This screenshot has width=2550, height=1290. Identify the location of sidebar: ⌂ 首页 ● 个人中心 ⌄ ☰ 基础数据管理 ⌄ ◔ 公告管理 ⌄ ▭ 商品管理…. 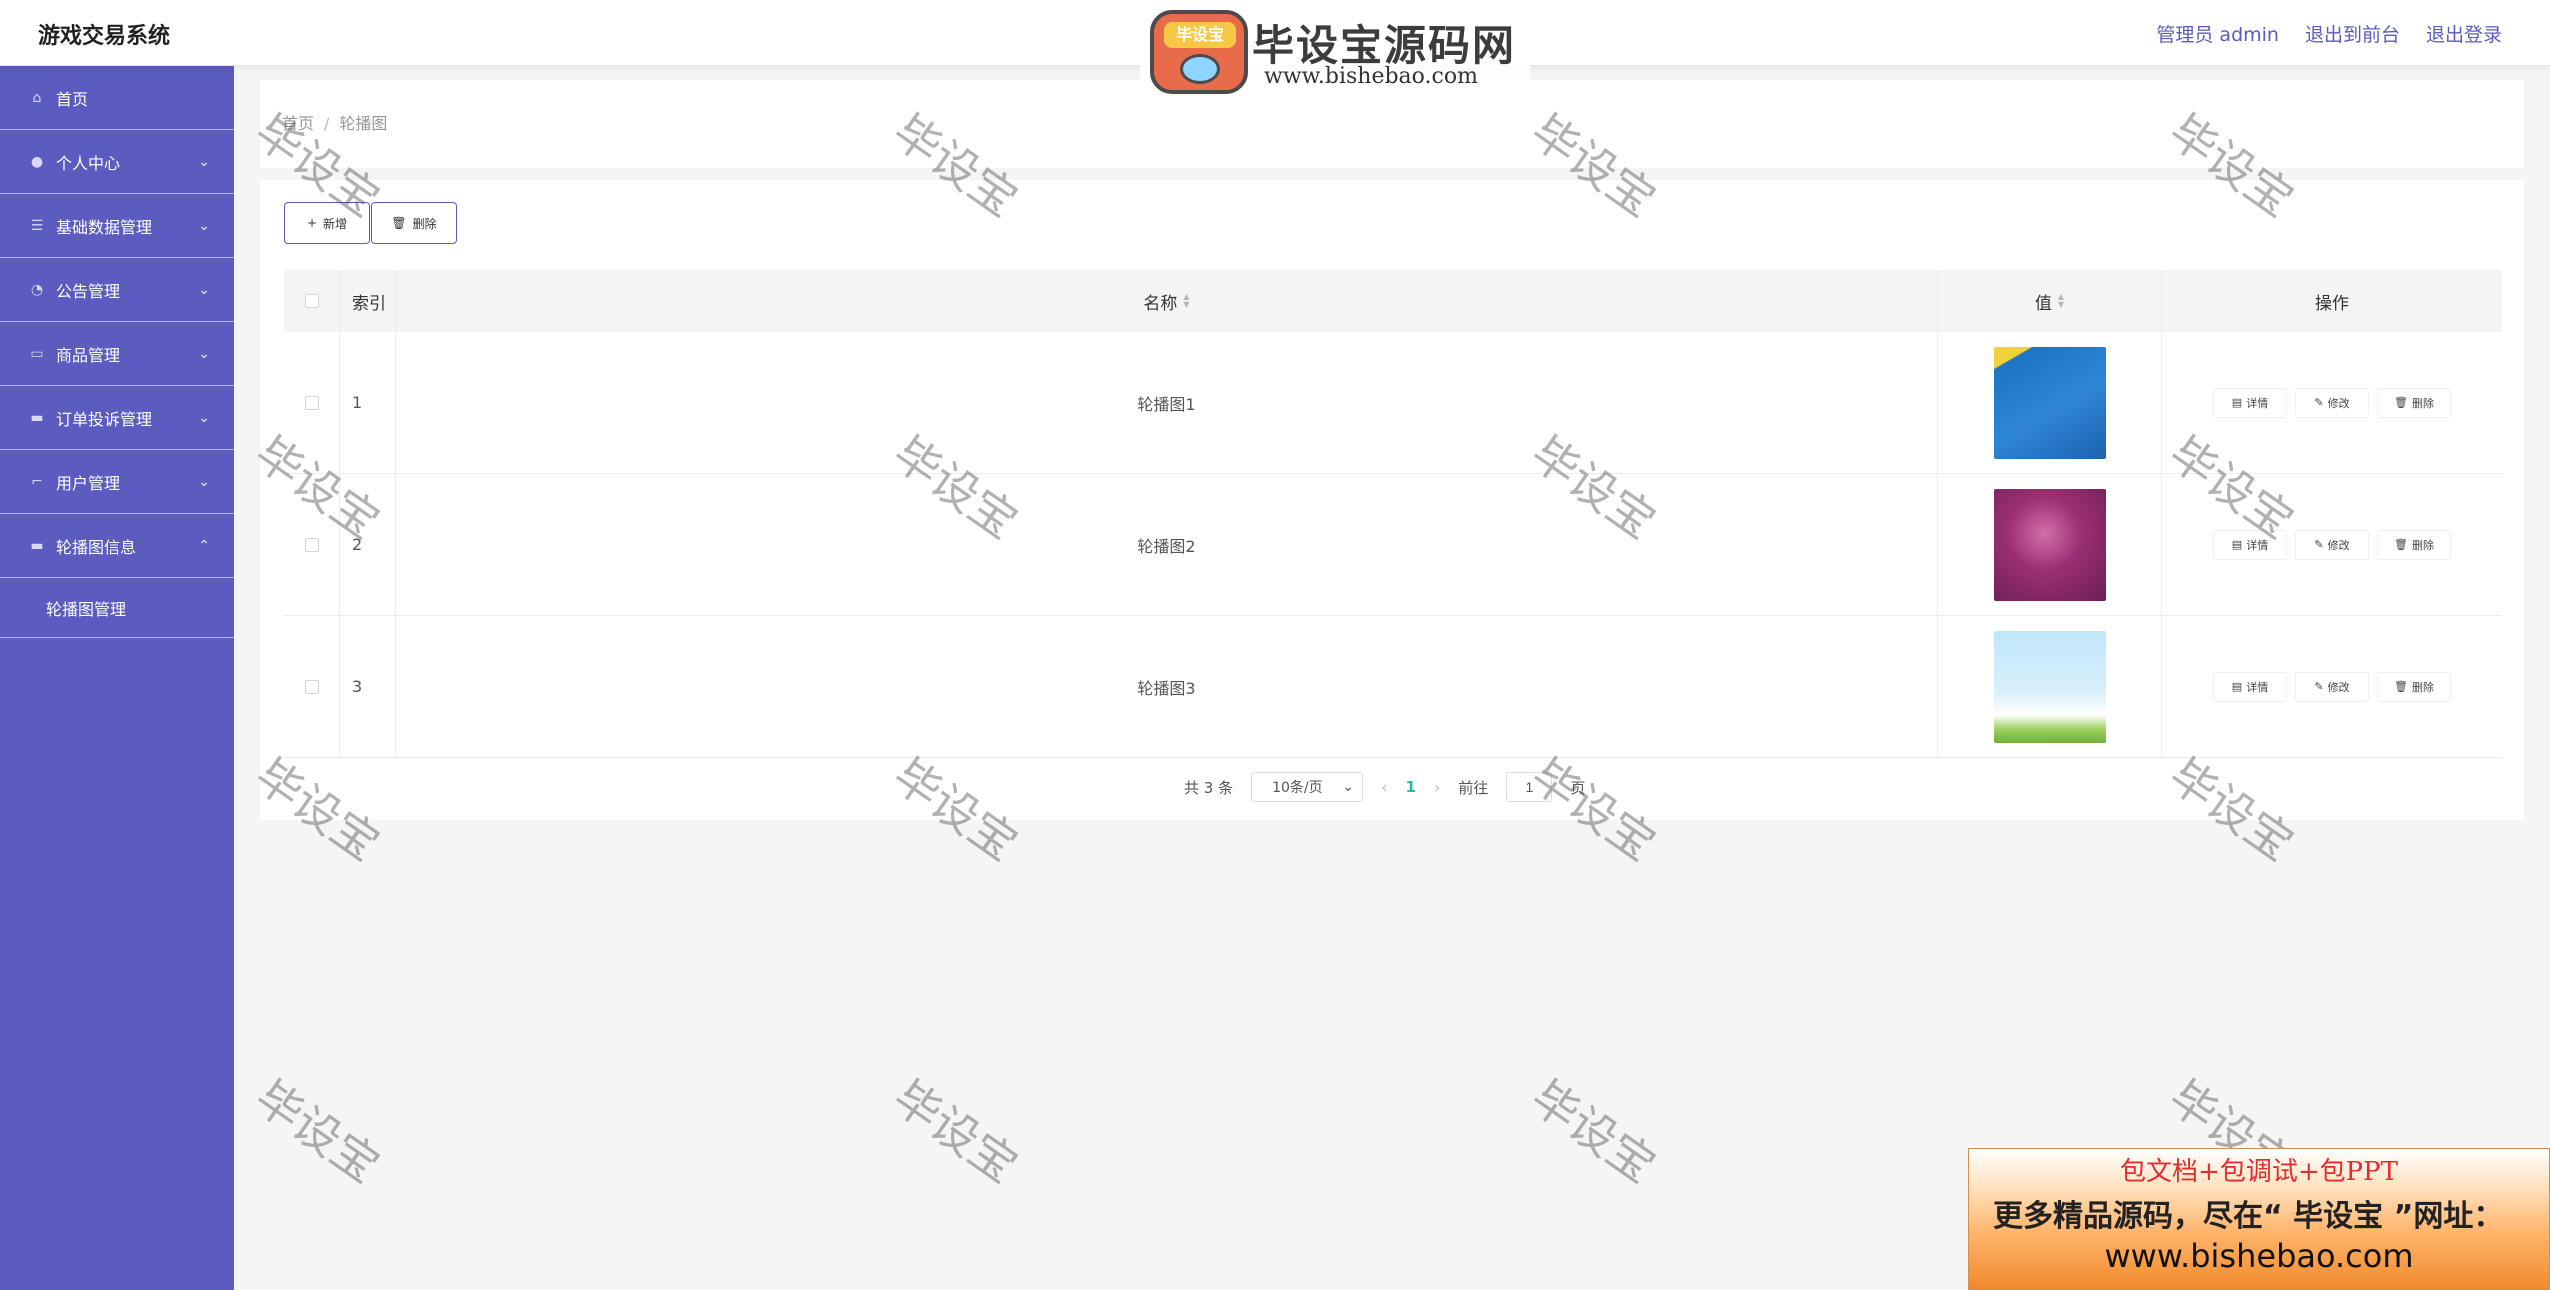
(117, 678).